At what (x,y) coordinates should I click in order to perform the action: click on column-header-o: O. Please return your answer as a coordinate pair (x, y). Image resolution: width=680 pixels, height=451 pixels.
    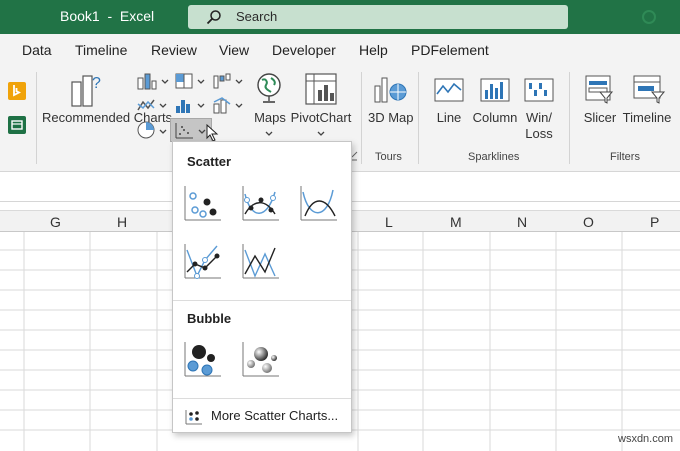
    Looking at the image, I should click on (588, 222).